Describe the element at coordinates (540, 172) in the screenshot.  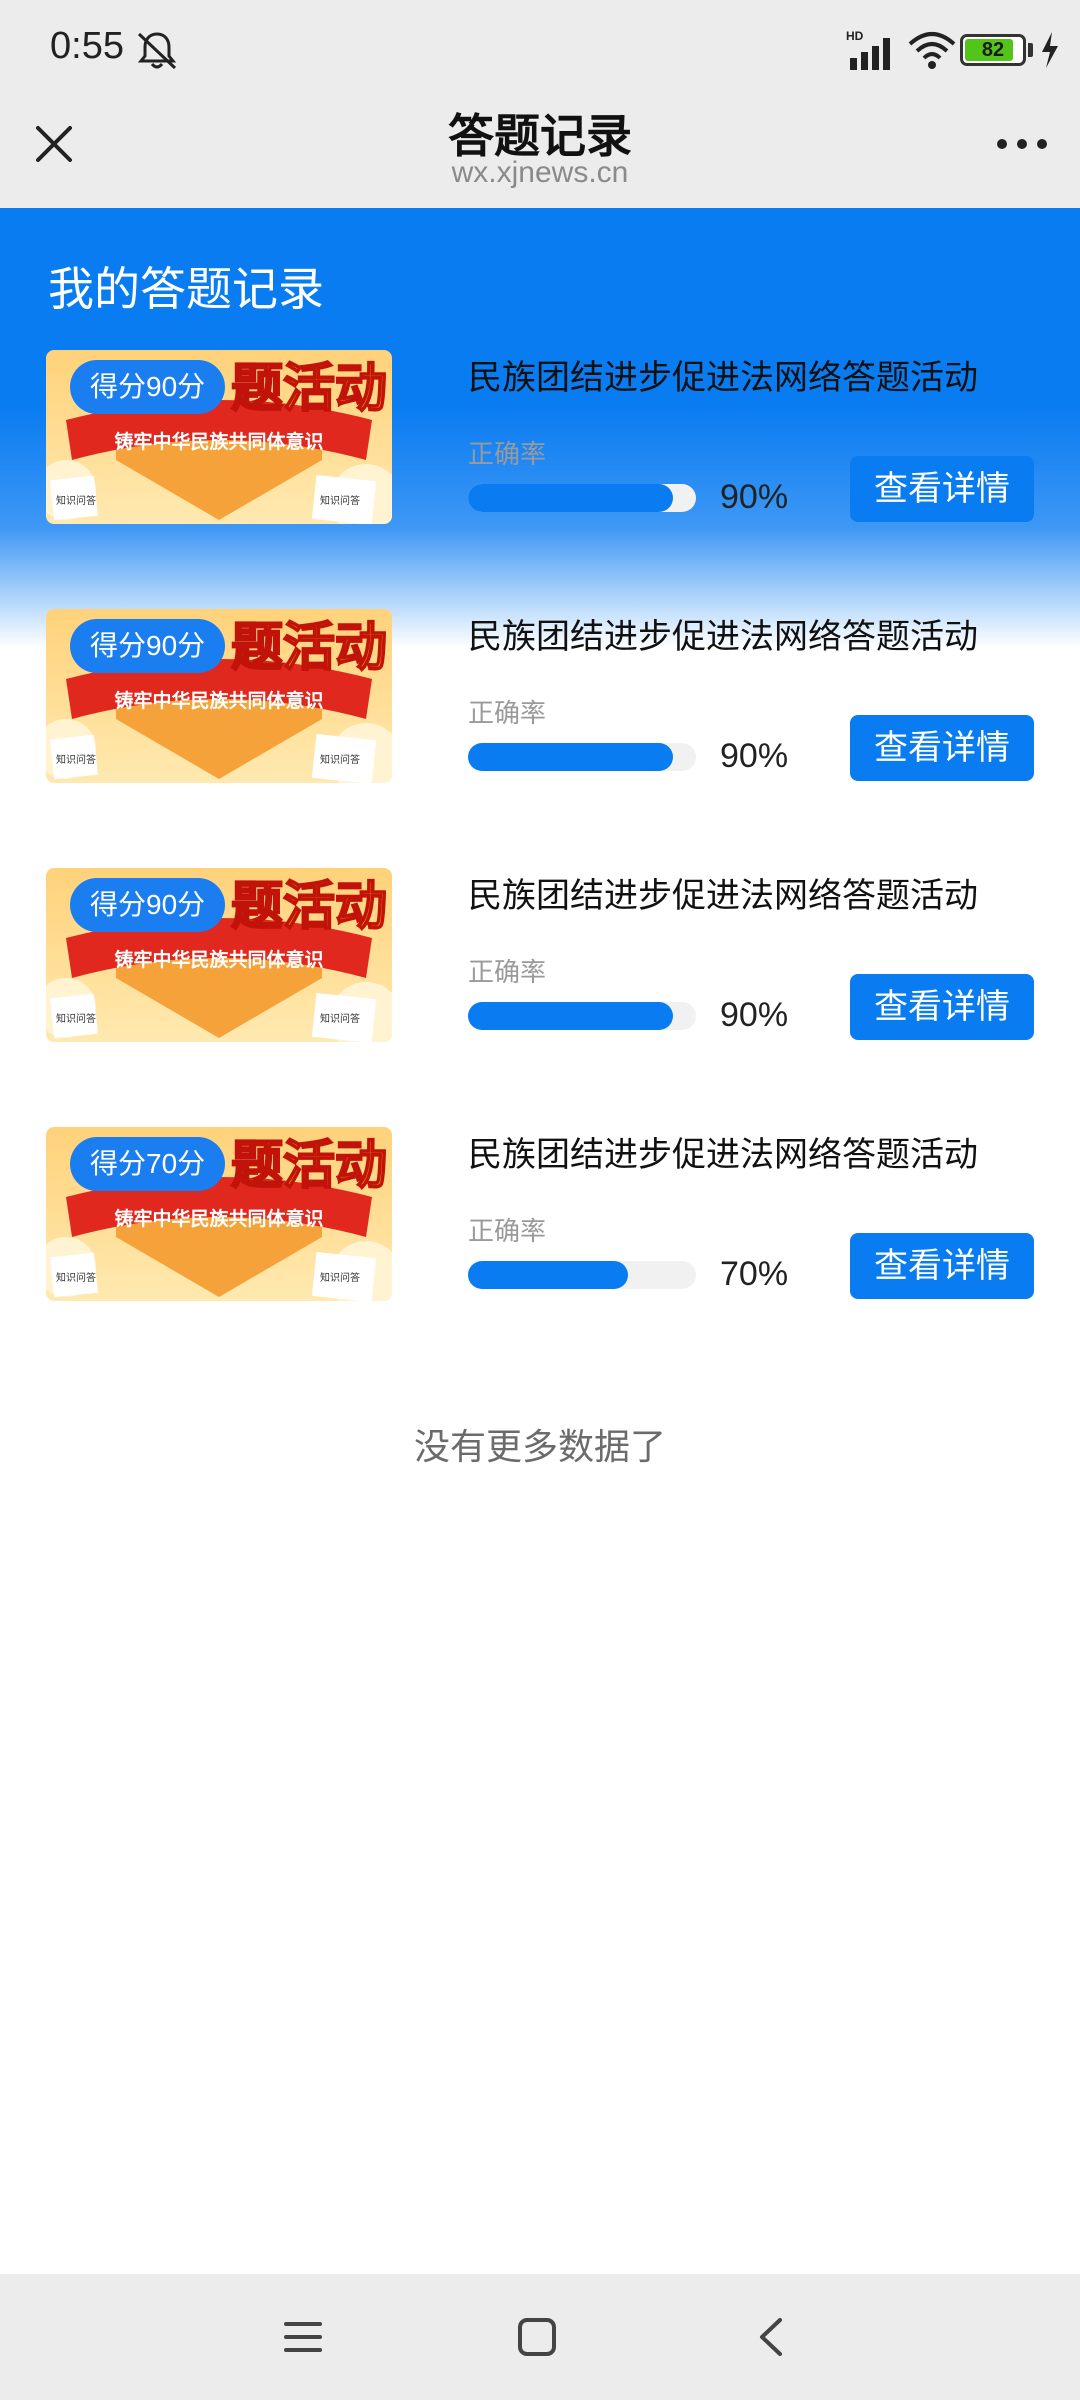
I see `page-url: wx.xjnews.cn` at that location.